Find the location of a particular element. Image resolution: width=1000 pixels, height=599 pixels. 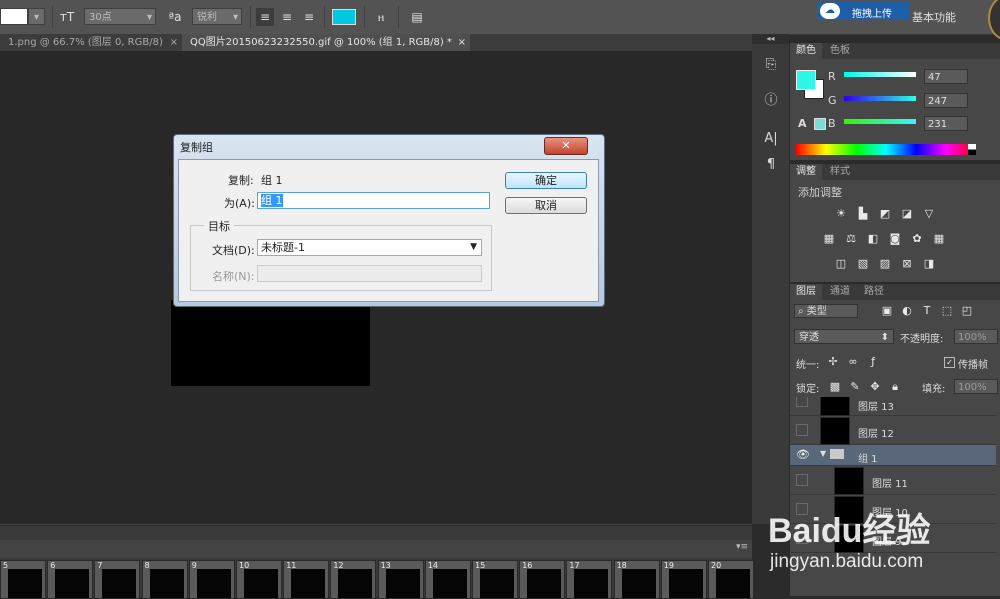

invert-icon: ◫ is located at coordinates (841, 264).